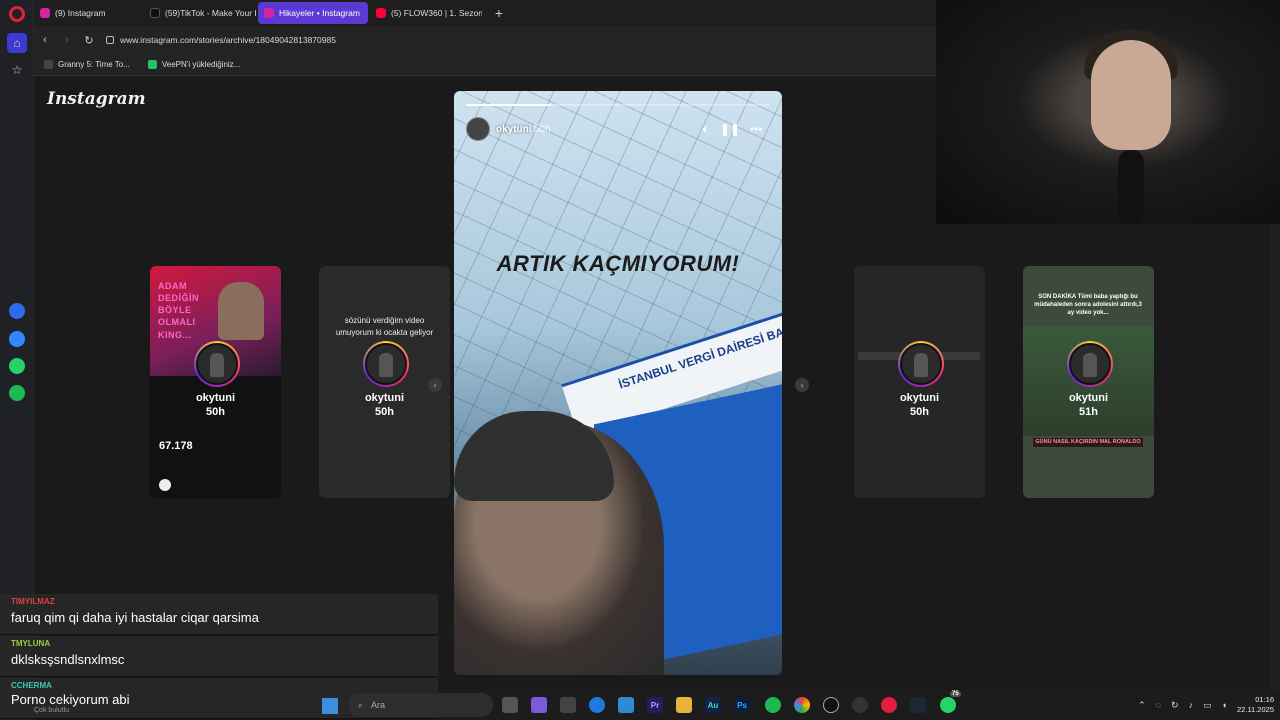 The image size is (1280, 720). What do you see at coordinates (684, 705) in the screenshot?
I see `folder-icon` at bounding box center [684, 705].